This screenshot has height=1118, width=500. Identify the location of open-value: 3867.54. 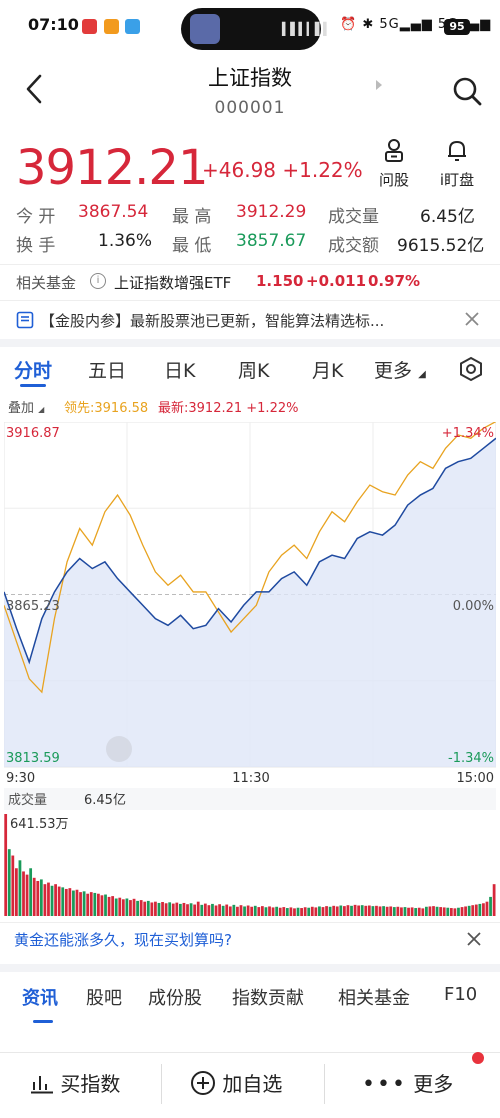
(113, 212).